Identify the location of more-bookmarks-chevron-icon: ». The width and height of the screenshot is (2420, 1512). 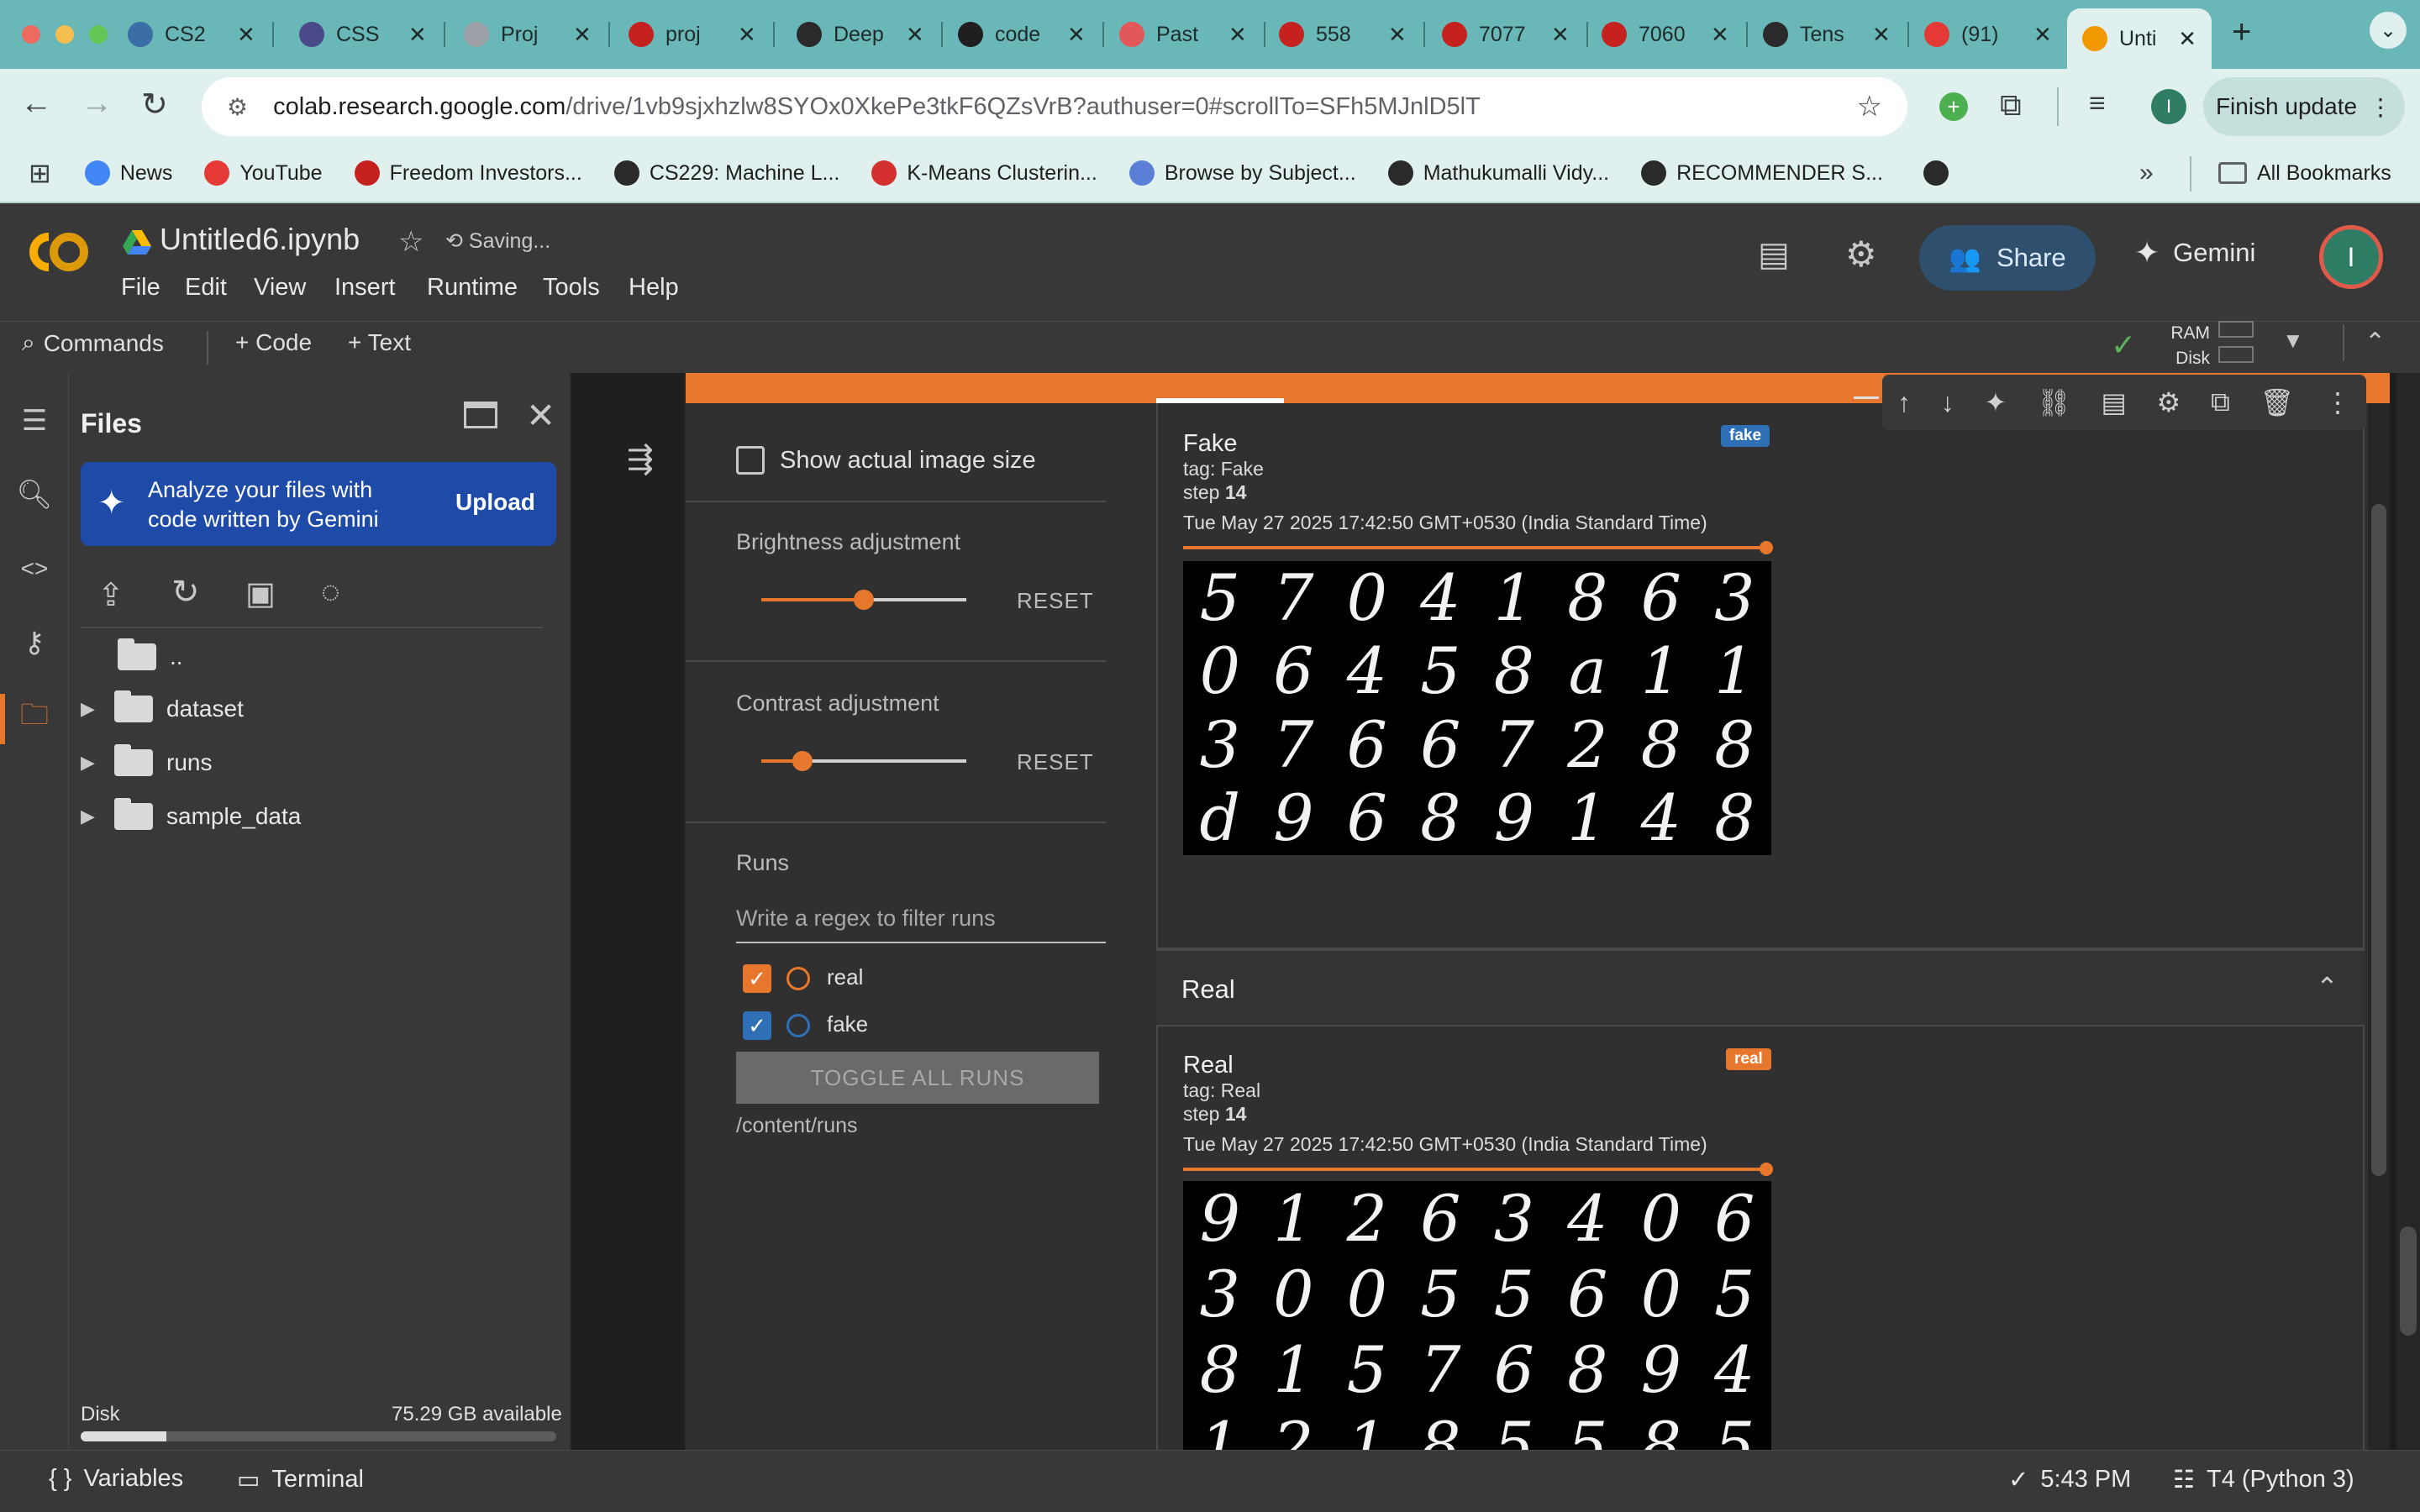
(2147, 173).